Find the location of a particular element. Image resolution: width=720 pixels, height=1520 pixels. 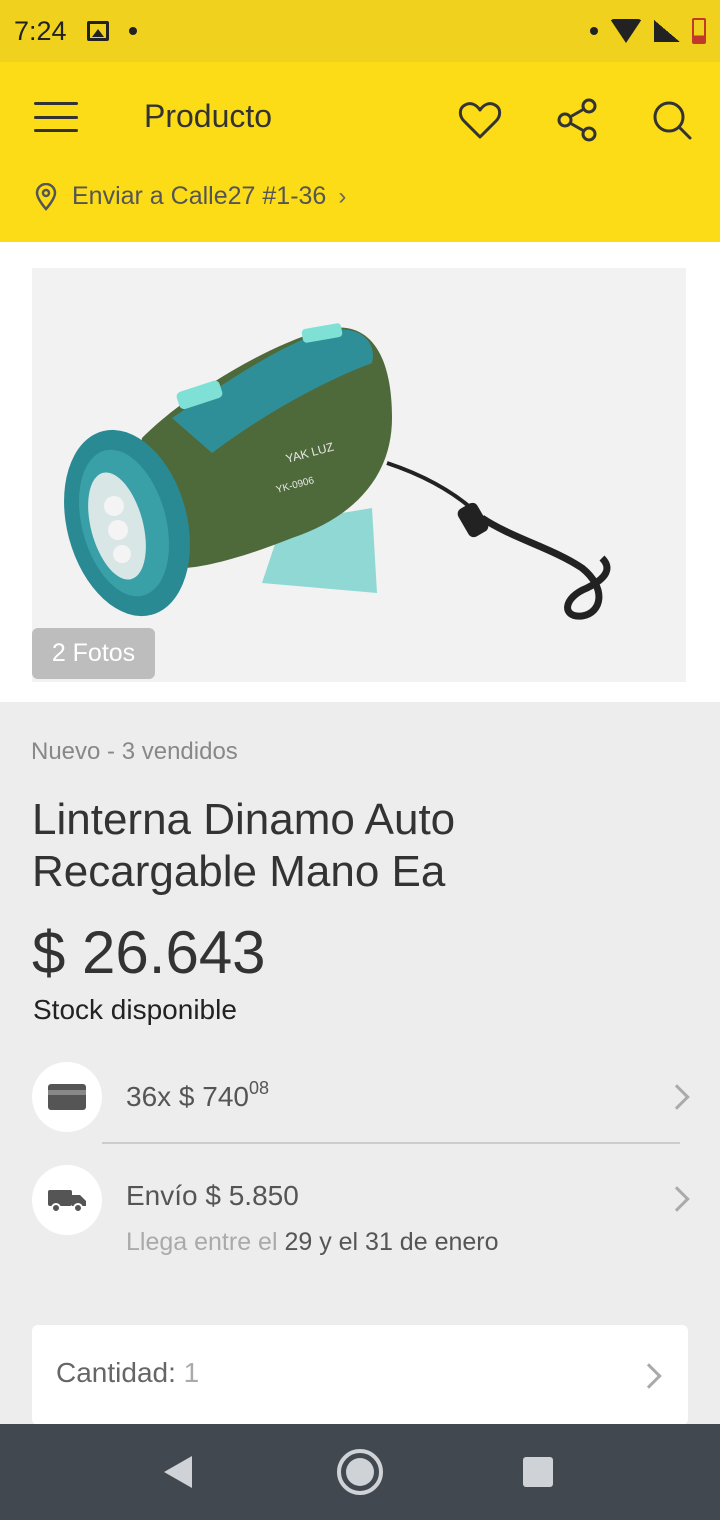

credit-card-icon is located at coordinates (67, 1097).